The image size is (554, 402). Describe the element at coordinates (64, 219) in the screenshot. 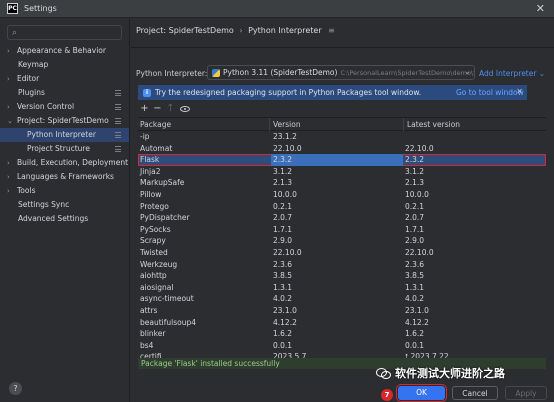

I see `sidebar-item: Advanced Settings` at that location.